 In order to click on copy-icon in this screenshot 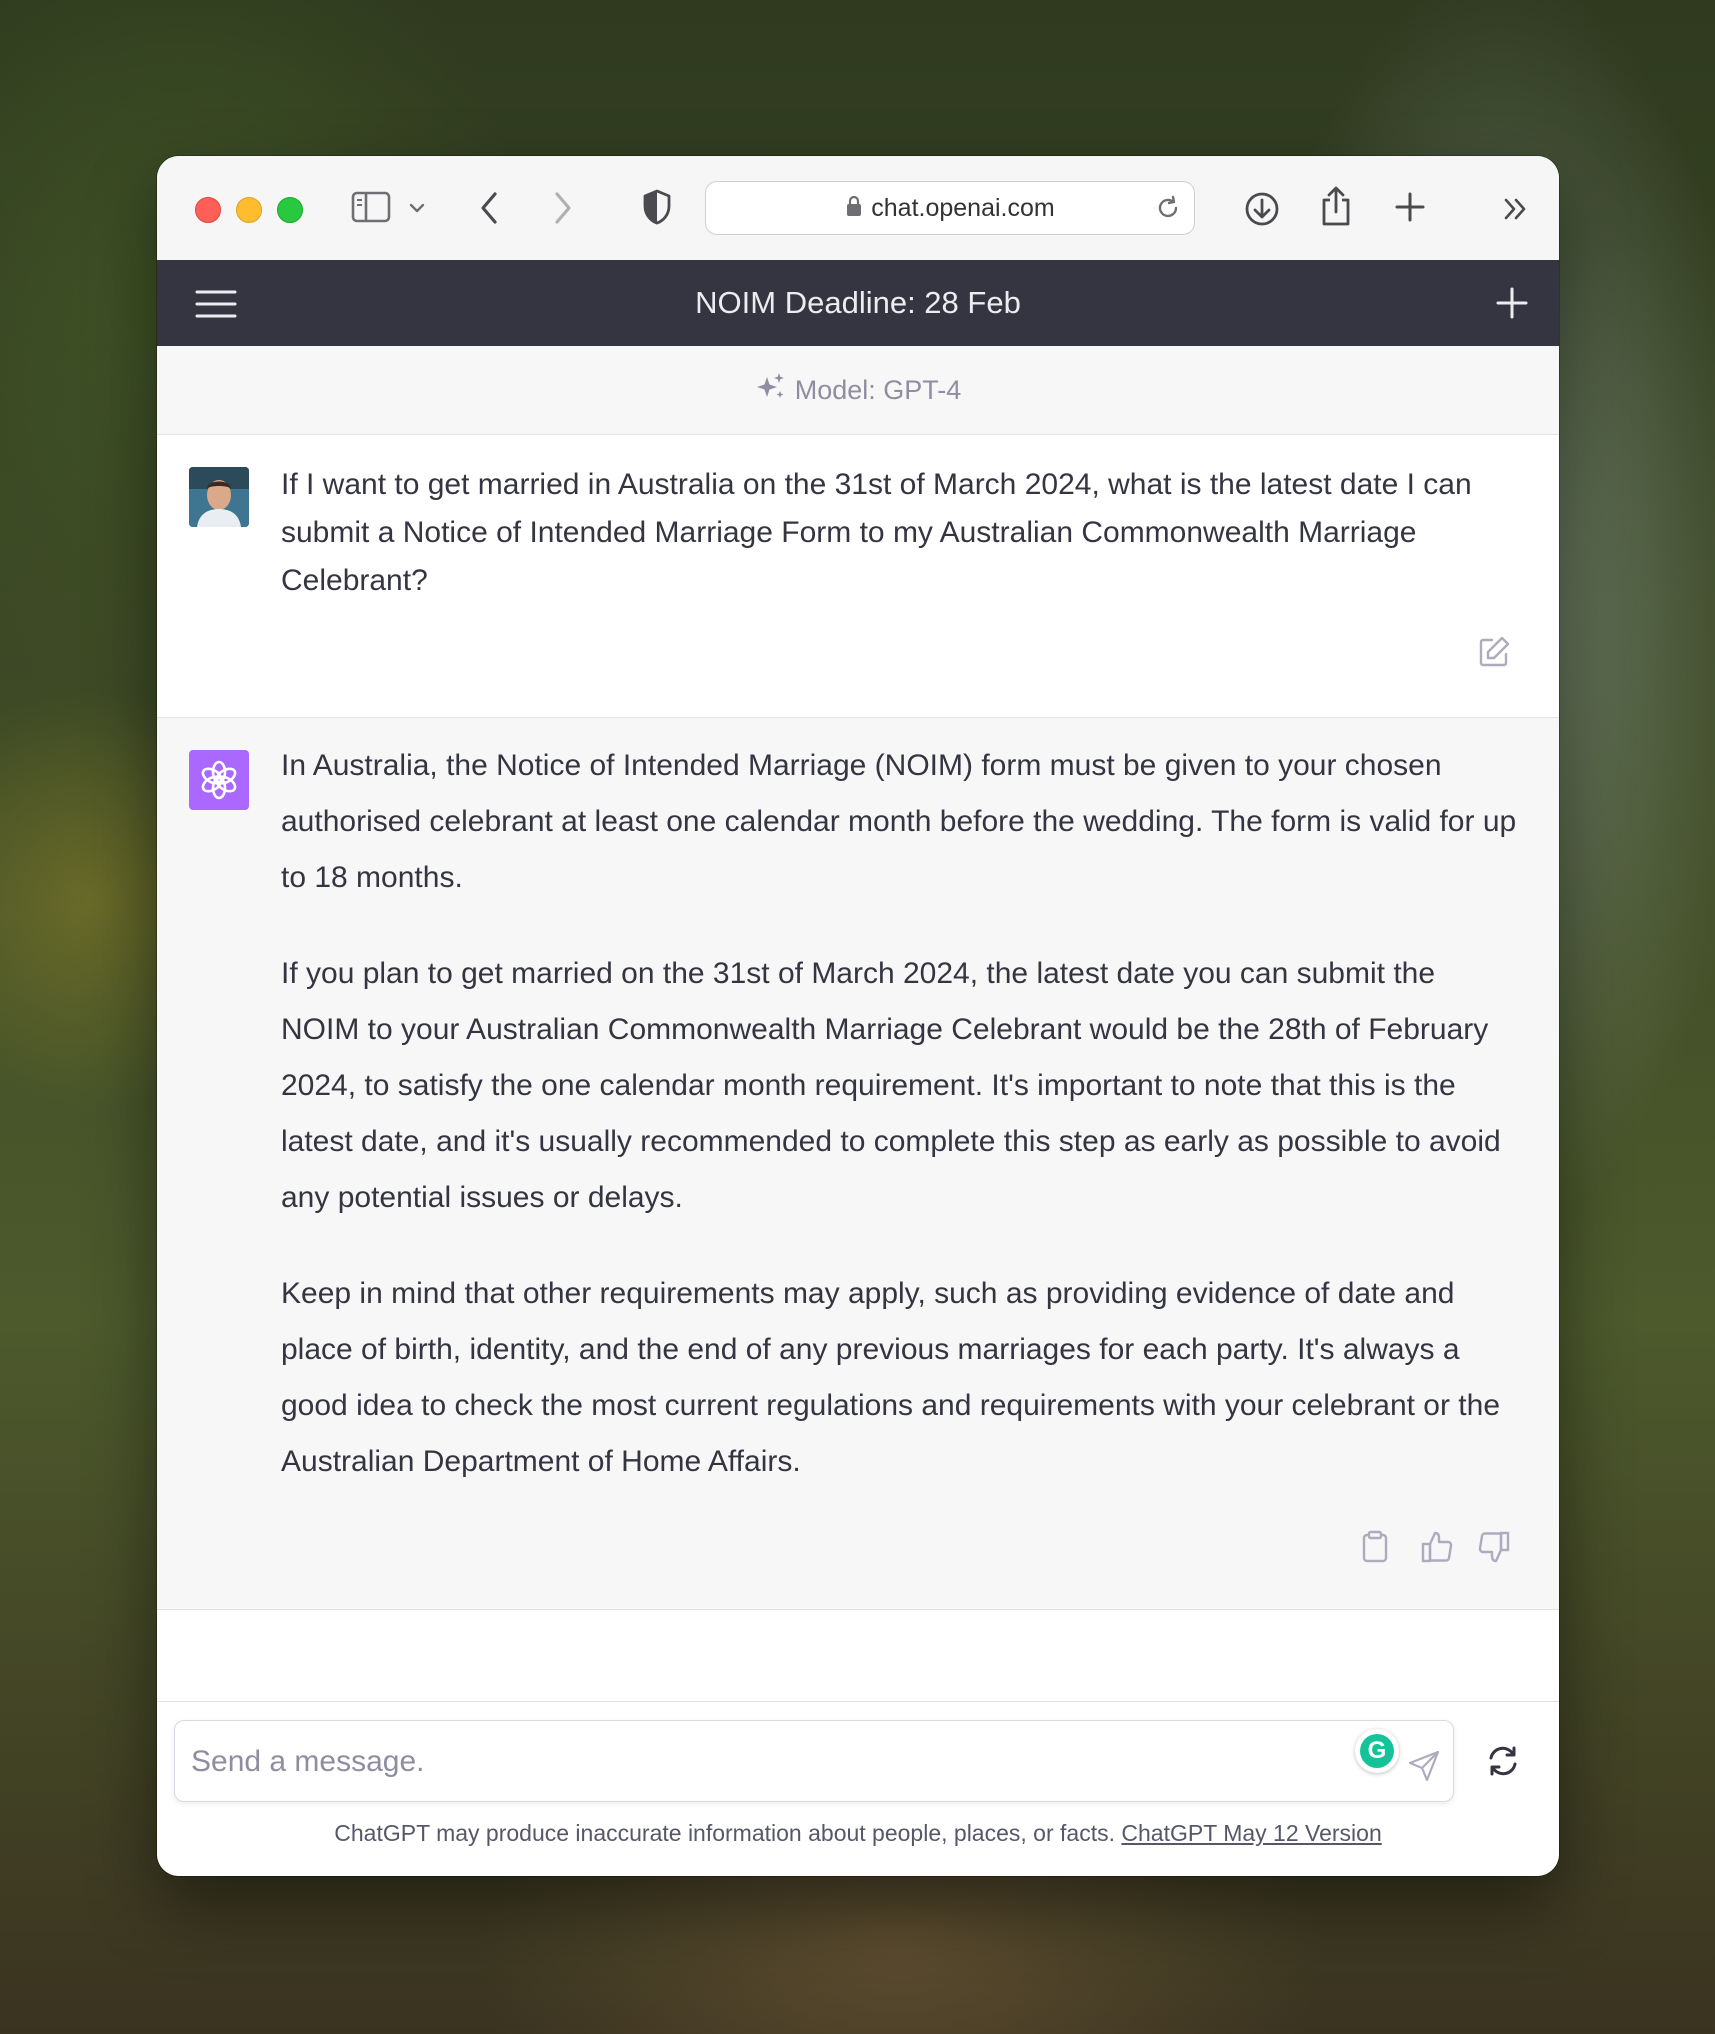, I will do `click(1375, 1549)`.